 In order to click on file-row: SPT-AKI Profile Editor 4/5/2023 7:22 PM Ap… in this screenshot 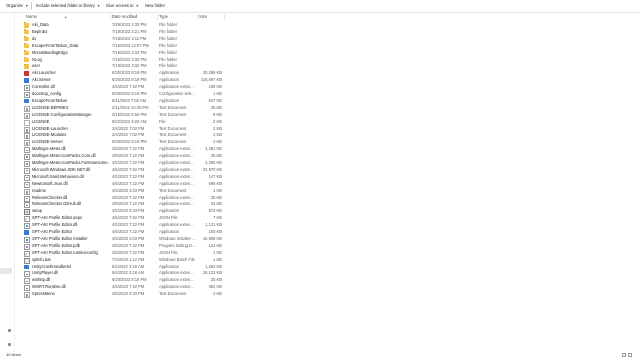, I will do `click(122, 232)`.